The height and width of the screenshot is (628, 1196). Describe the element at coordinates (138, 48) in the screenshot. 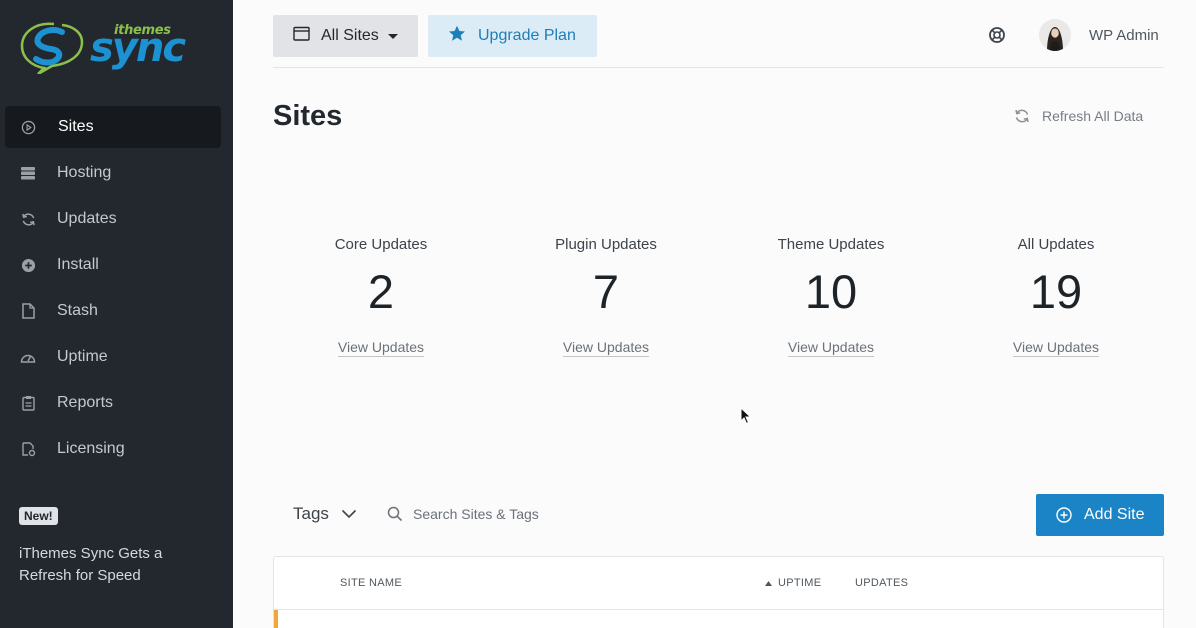

I see `logo-wordmark-sync: sync` at that location.